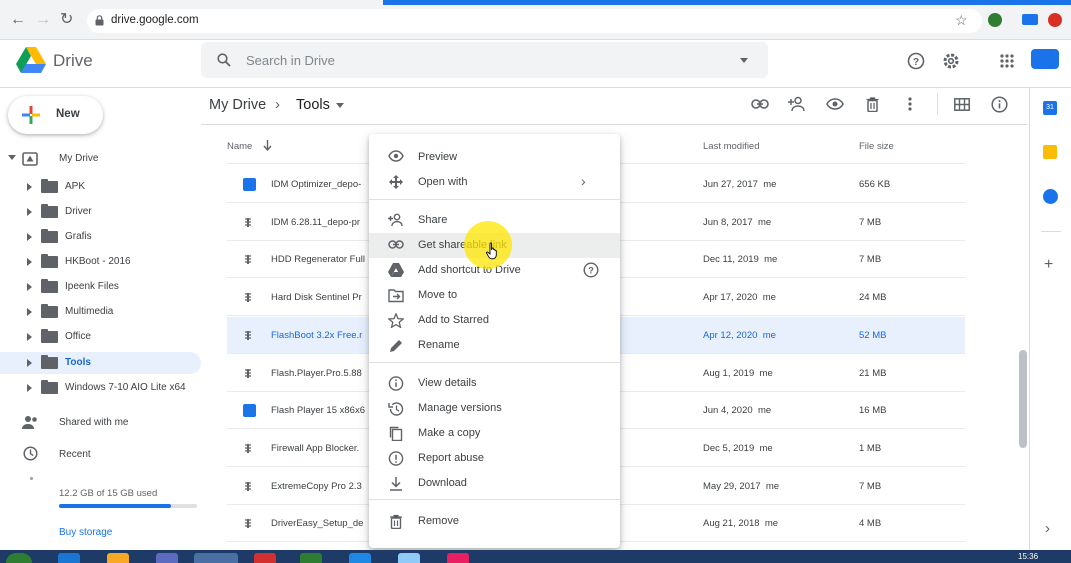 The image size is (1071, 563). Describe the element at coordinates (340, 105) in the screenshot. I see `folder-menu-caret-icon` at that location.